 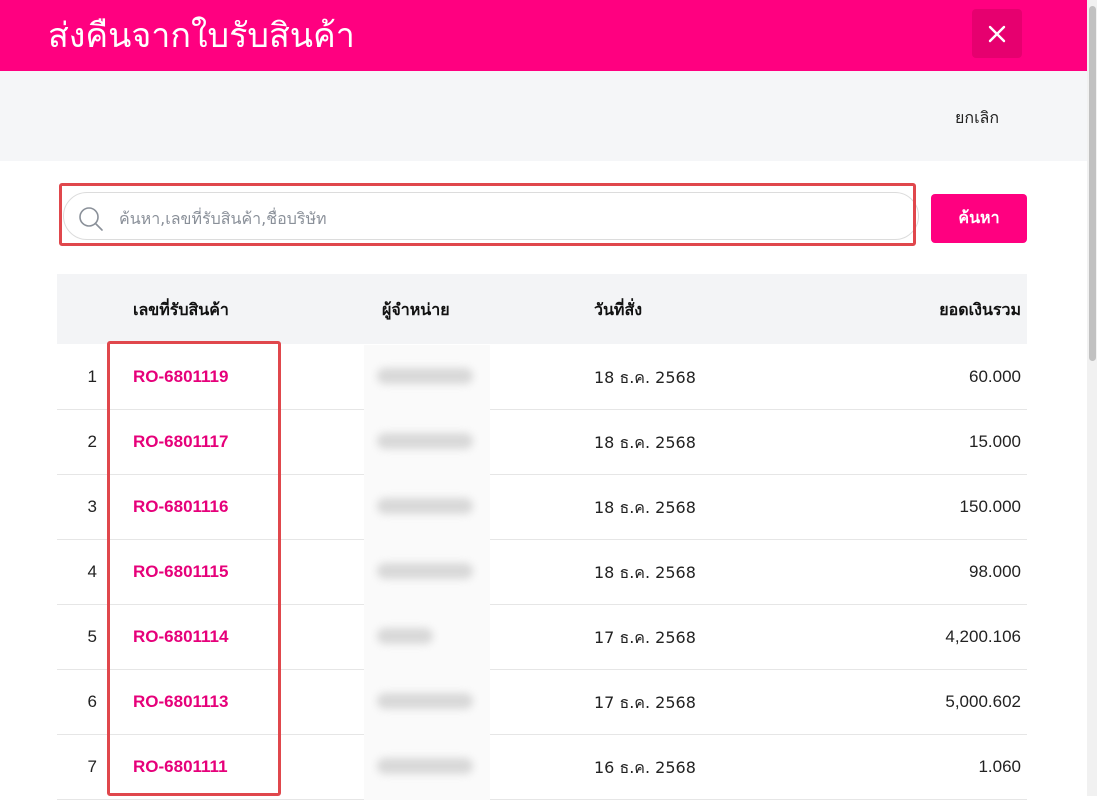 I want to click on total-amount: 4,200.106, so click(x=983, y=636).